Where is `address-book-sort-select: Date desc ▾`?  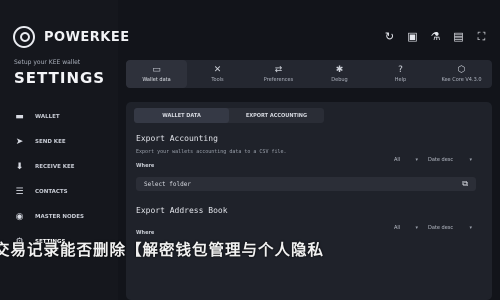 address-book-sort-select: Date desc ▾ is located at coordinates (450, 228).